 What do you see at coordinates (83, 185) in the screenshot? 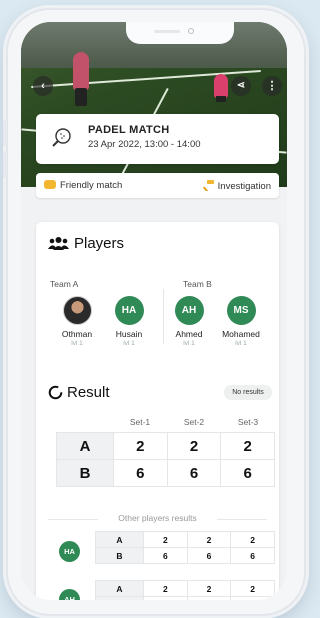
I see `friendly-match-tag: Friendly match` at bounding box center [83, 185].